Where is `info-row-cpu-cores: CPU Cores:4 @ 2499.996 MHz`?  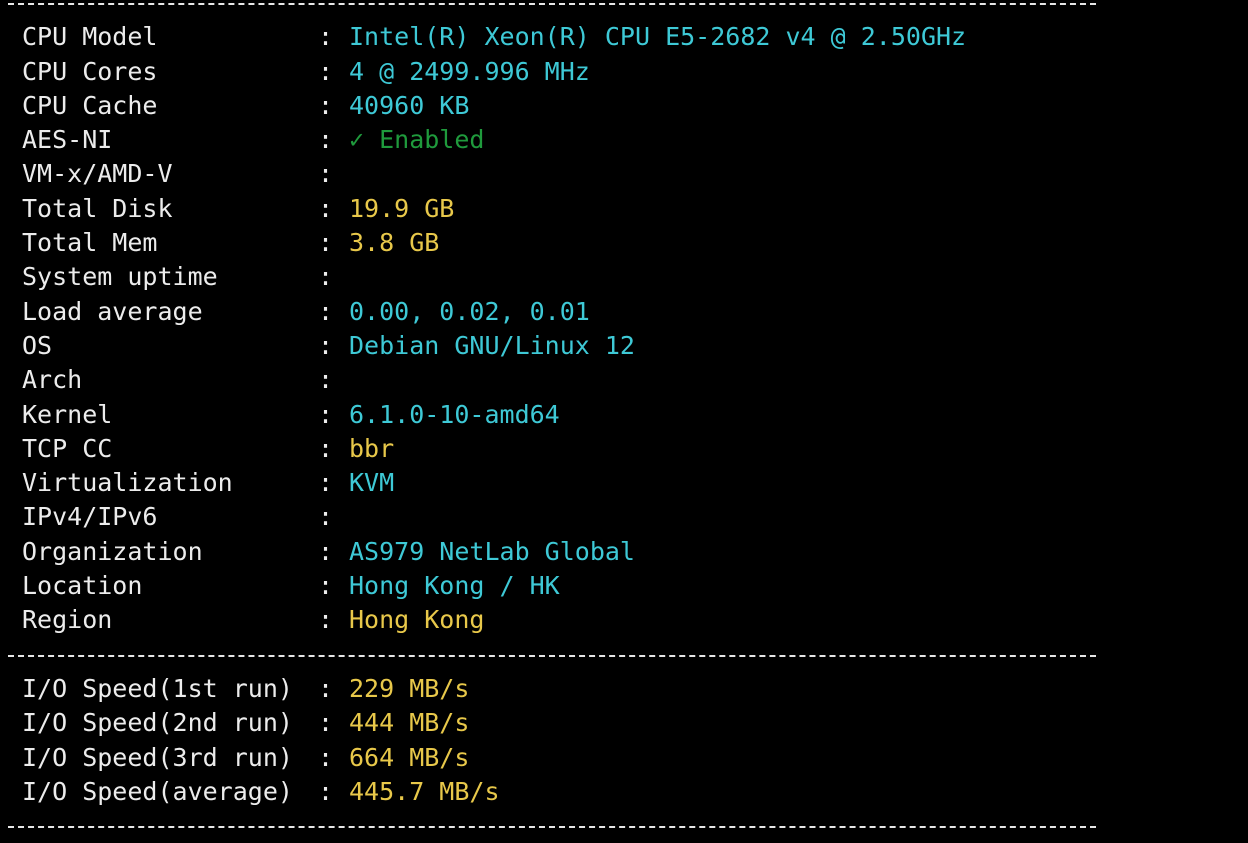 info-row-cpu-cores: CPU Cores:4 @ 2499.996 MHz is located at coordinates (624, 72).